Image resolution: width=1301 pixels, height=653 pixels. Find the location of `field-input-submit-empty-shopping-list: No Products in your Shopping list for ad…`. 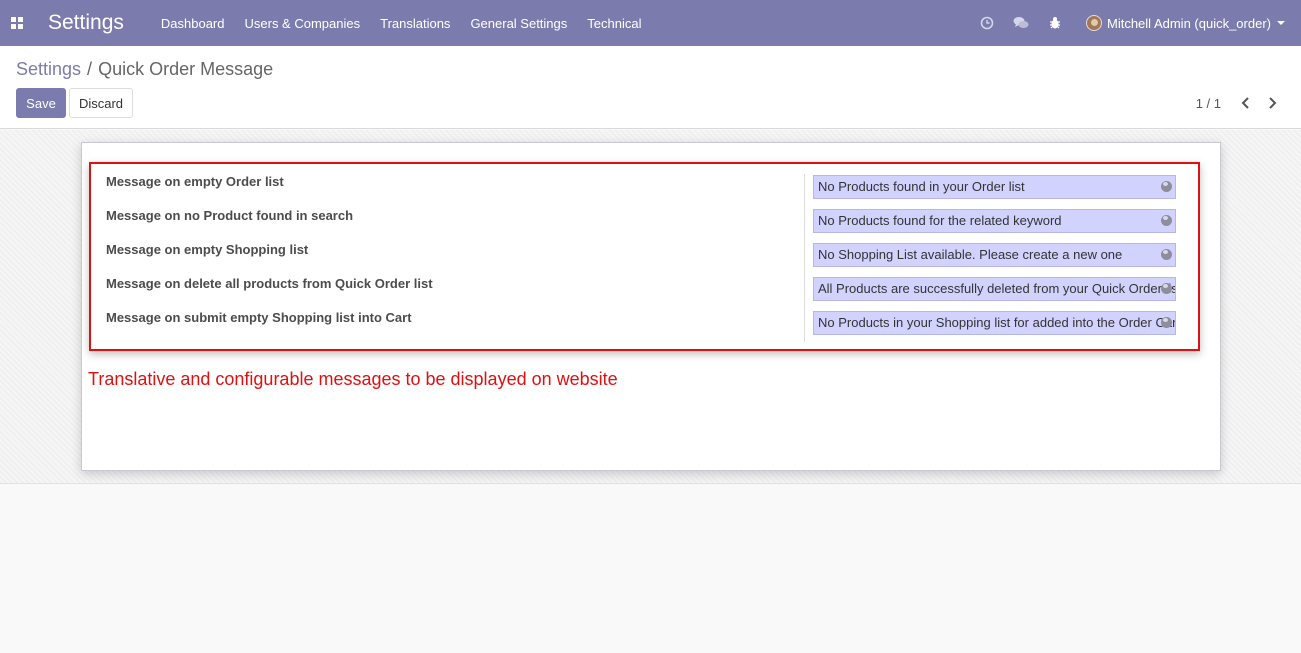

field-input-submit-empty-shopping-list: No Products in your Shopping list for ad… is located at coordinates (994, 323).